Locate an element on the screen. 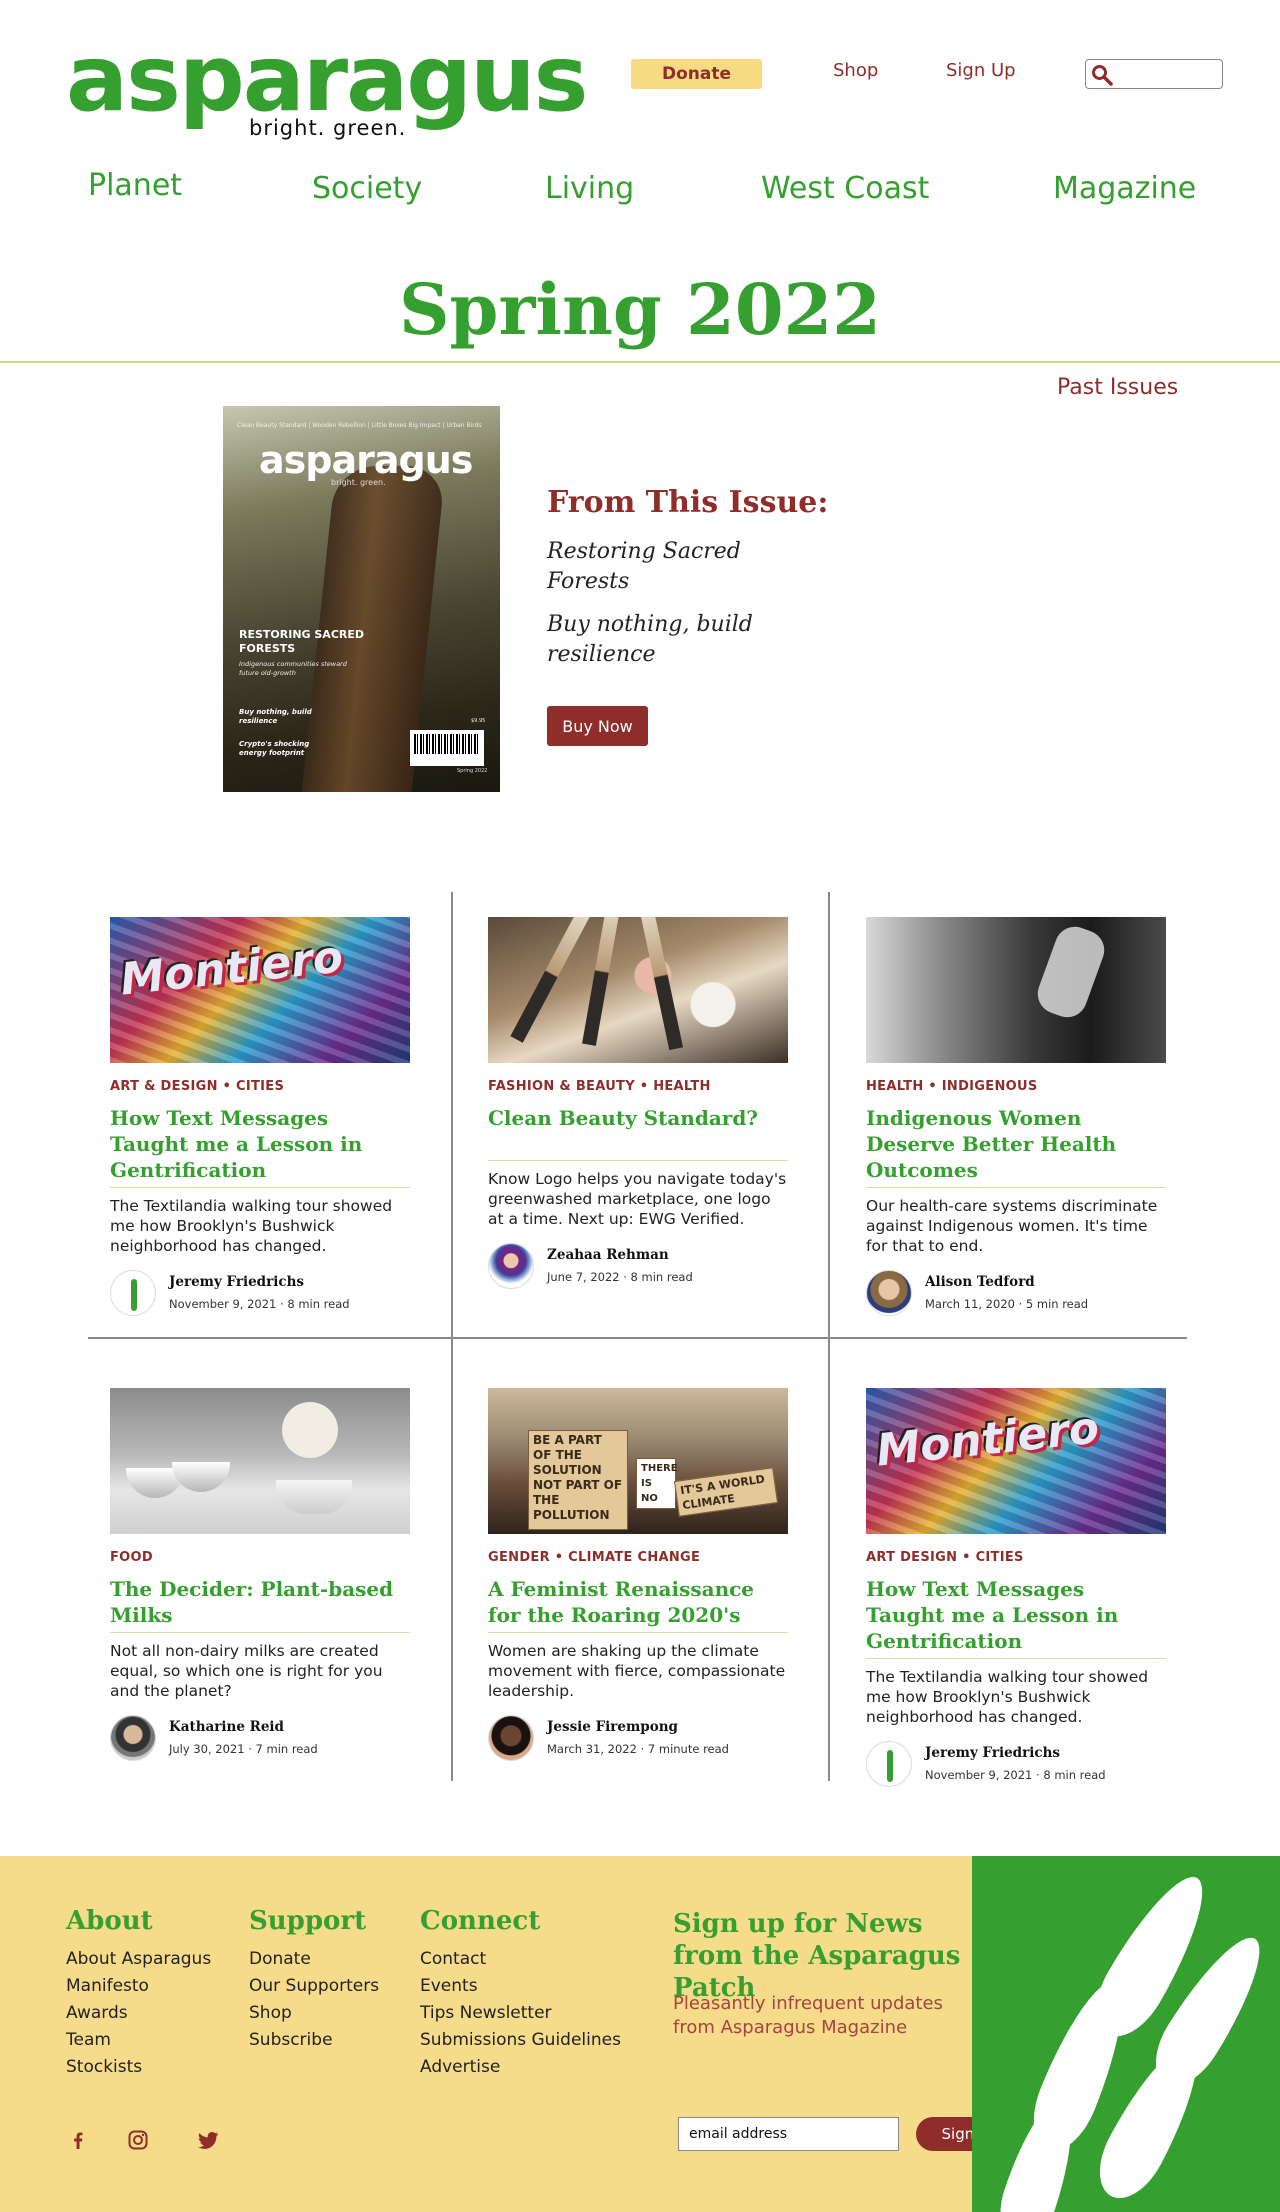  author-name: Alison Tedford is located at coordinates (980, 1282).